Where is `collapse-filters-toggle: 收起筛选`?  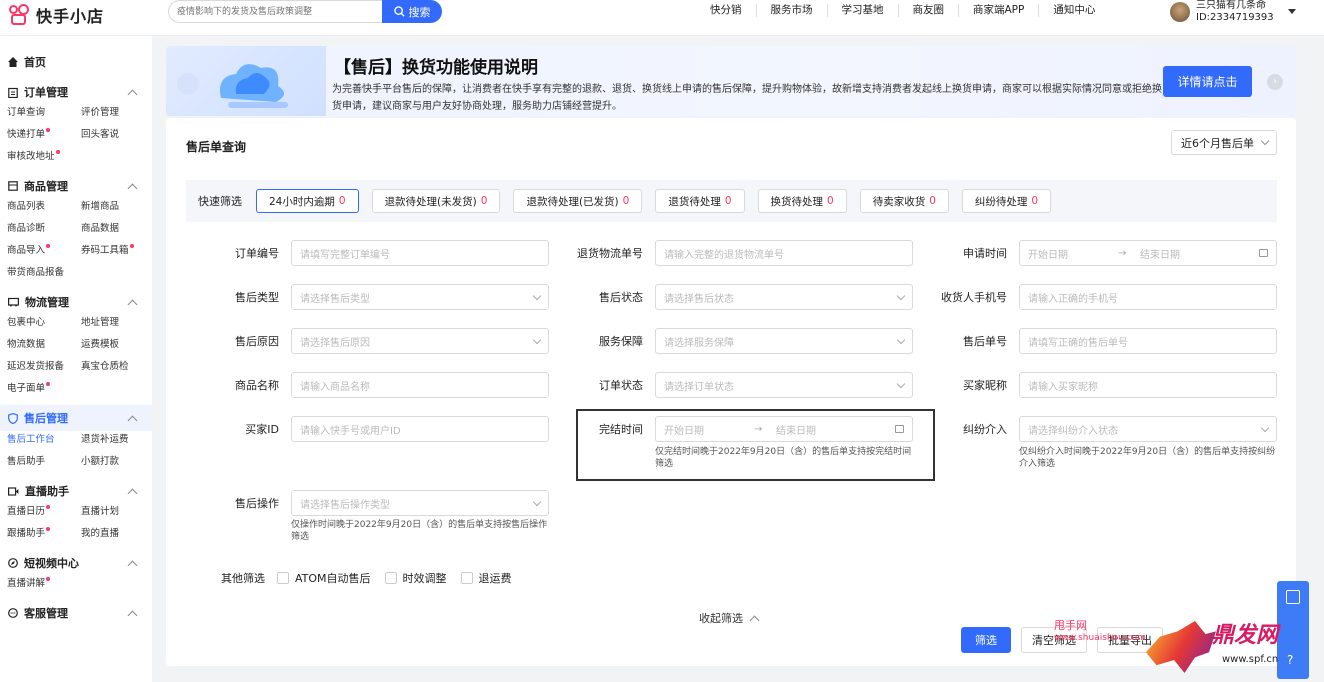
collapse-filters-toggle: 收起筛选 is located at coordinates (729, 618).